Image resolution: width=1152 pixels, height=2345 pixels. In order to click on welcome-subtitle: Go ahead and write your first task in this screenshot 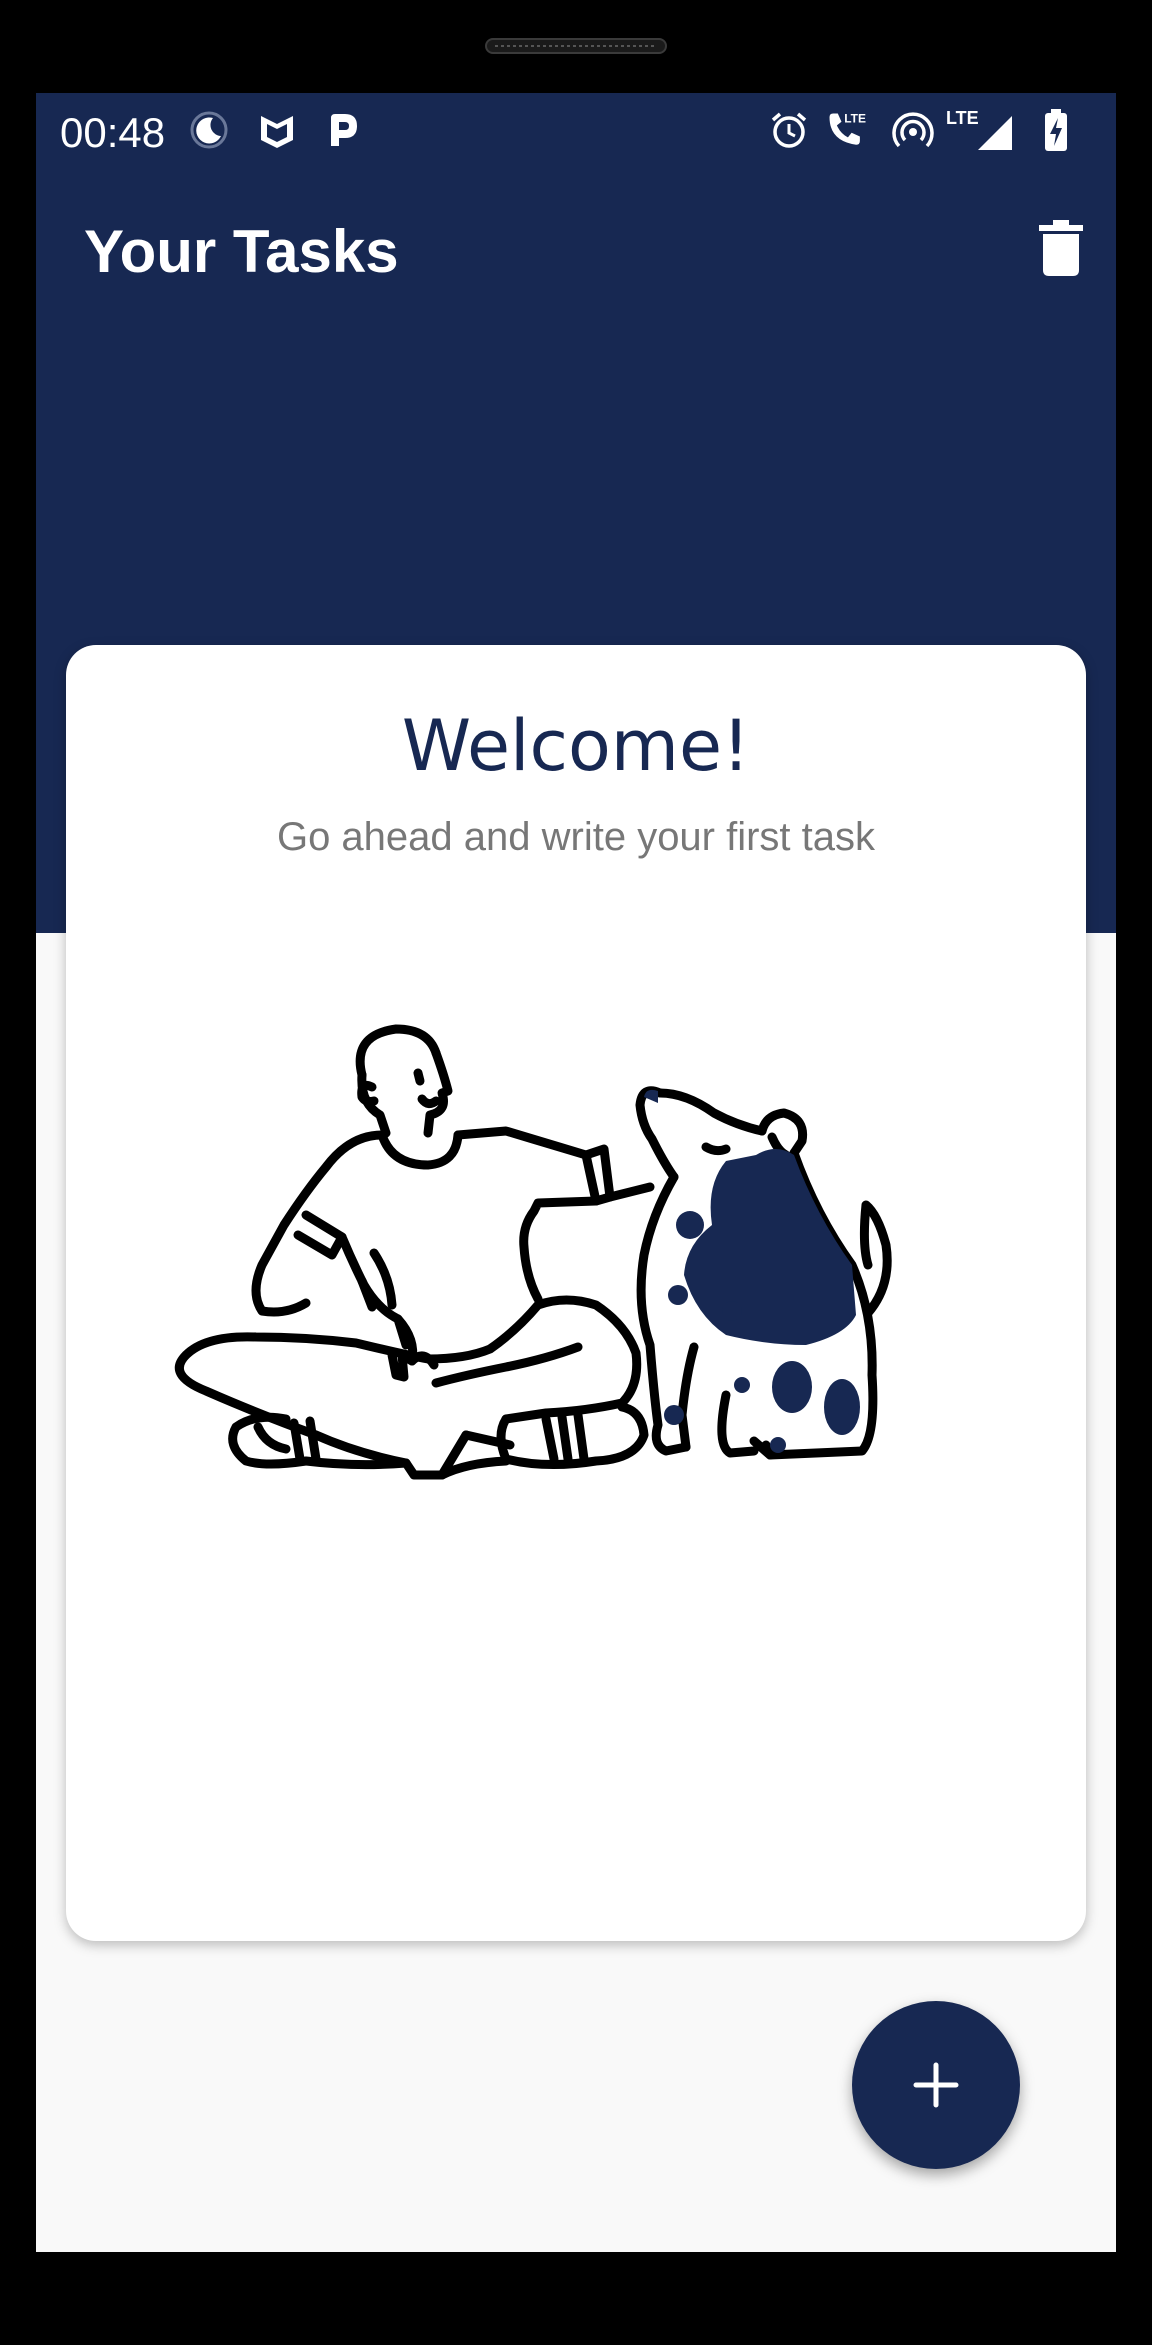, I will do `click(576, 837)`.